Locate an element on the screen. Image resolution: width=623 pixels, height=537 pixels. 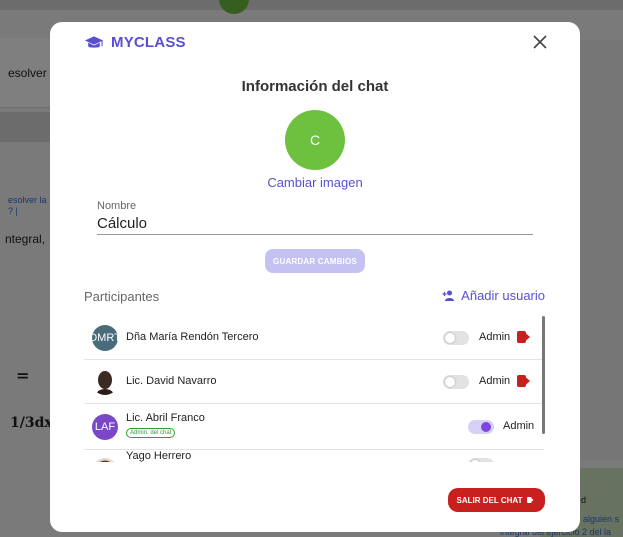
avatar-initials: LAF is located at coordinates (105, 427).